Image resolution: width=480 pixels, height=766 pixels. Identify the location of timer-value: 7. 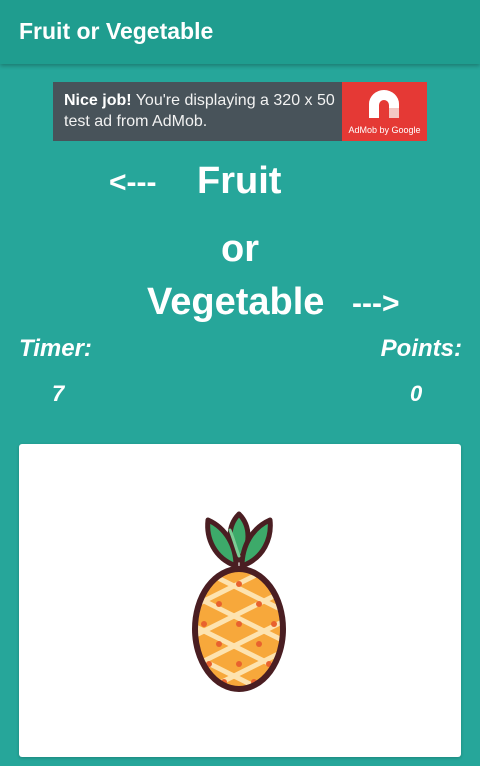
(58, 393).